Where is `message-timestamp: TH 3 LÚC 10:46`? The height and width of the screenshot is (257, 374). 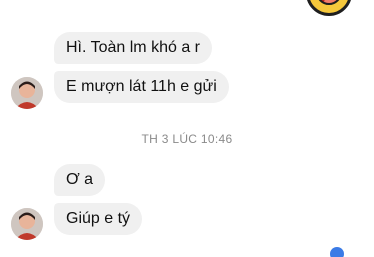
message-timestamp: TH 3 LÚC 10:46 is located at coordinates (187, 139).